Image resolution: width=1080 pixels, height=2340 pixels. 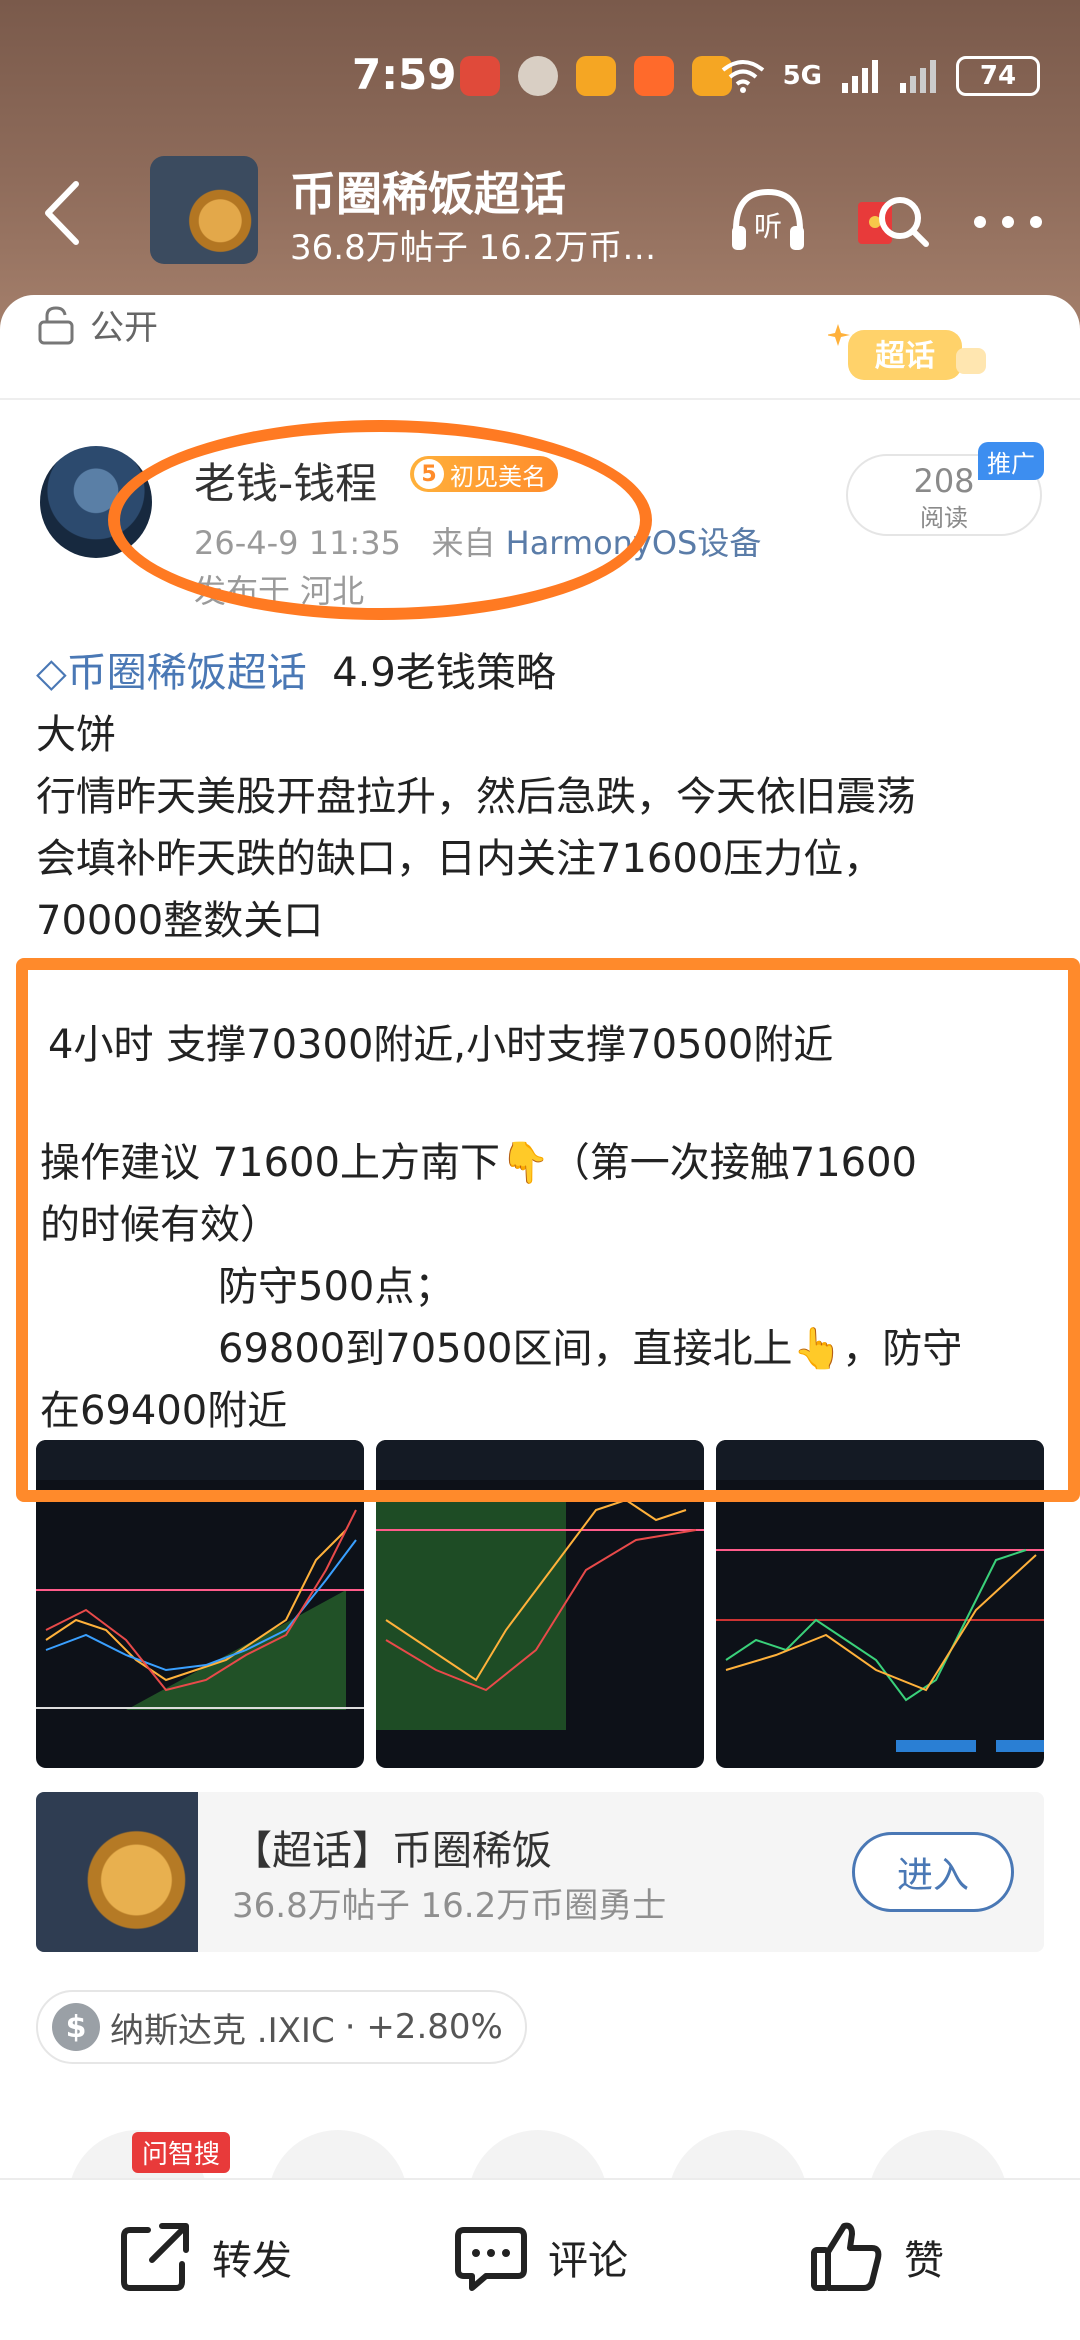 What do you see at coordinates (802, 76) in the screenshot?
I see `network-type: 5G` at bounding box center [802, 76].